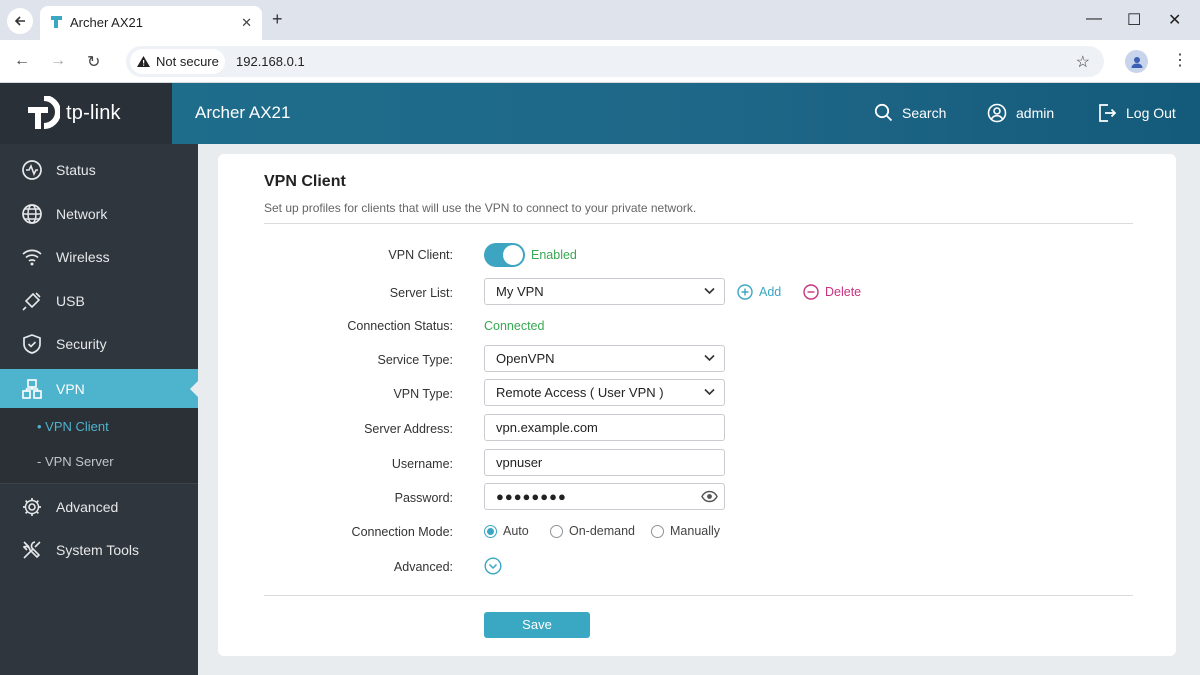 The height and width of the screenshot is (675, 1200). I want to click on submenu-vpn-client: • VPN Client, so click(73, 426).